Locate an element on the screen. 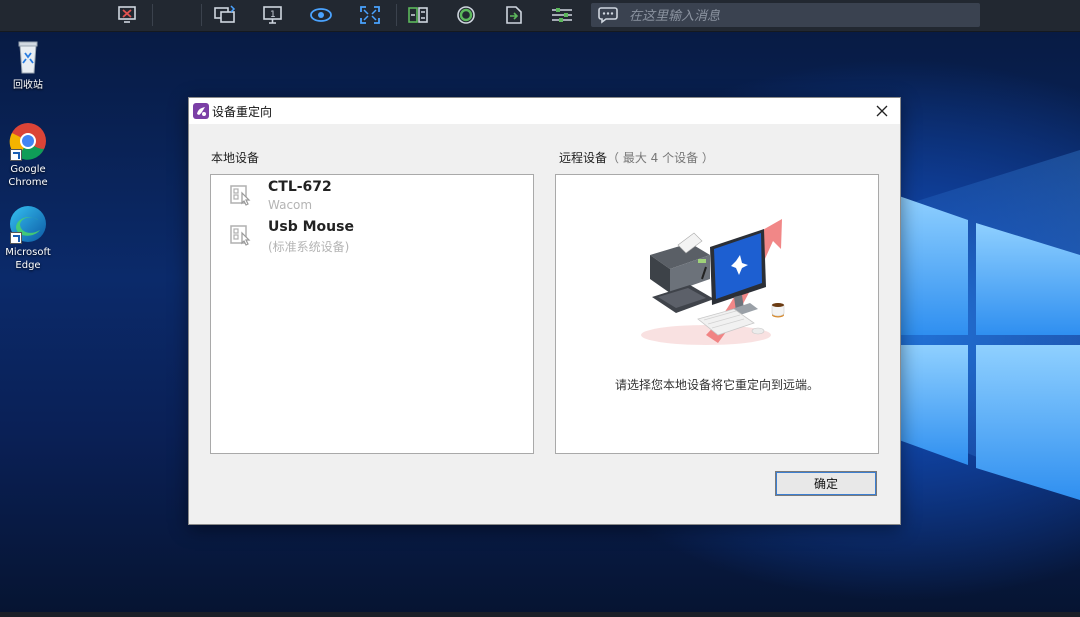 The height and width of the screenshot is (617, 1080). dialog-titlebar: 设备重定向 is located at coordinates (544, 111).